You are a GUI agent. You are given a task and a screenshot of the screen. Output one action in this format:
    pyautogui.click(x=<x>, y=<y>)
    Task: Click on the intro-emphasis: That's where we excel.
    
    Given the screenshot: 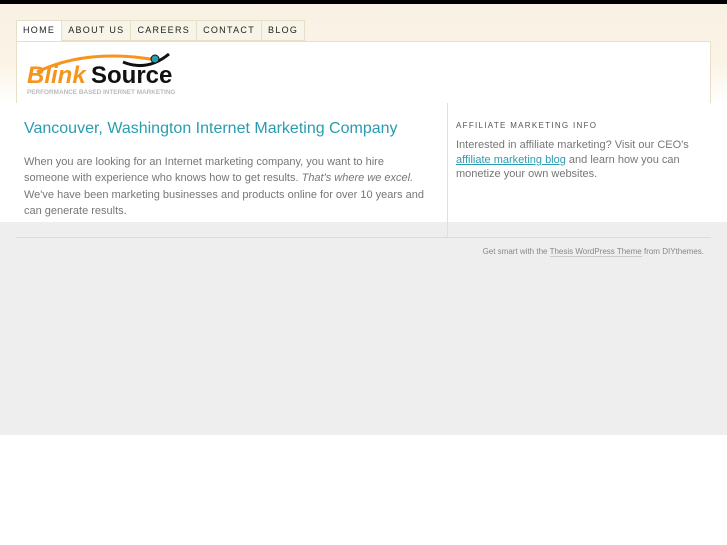 What is the action you would take?
    pyautogui.click(x=357, y=178)
    